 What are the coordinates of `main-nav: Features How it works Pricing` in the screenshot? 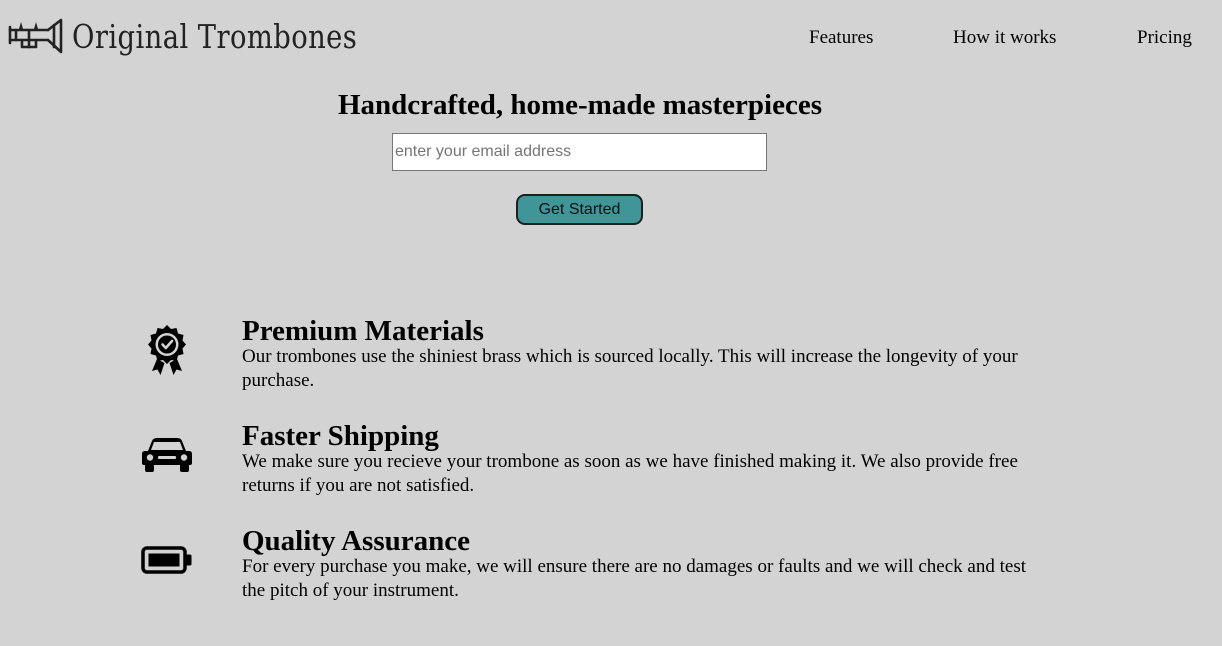 It's located at (611, 41).